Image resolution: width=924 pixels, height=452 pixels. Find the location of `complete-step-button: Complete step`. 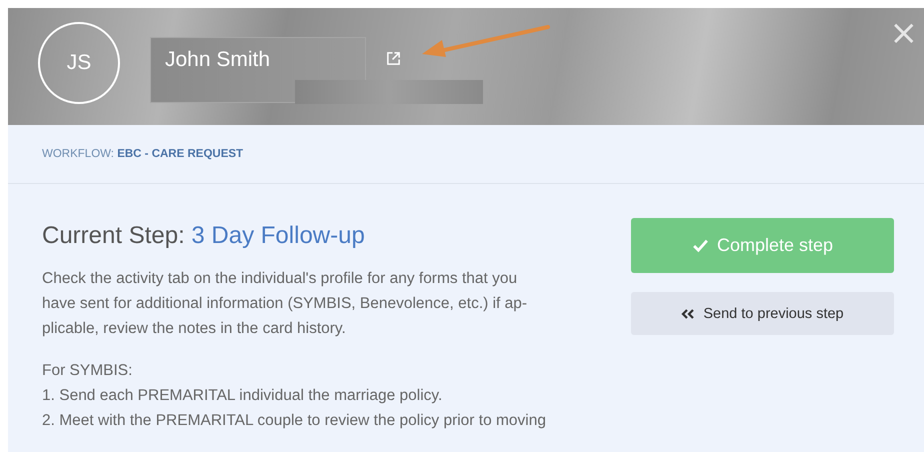

complete-step-button: Complete step is located at coordinates (762, 245).